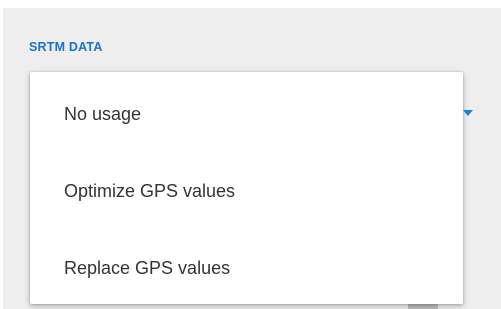 This screenshot has height=309, width=501. Describe the element at coordinates (147, 268) in the screenshot. I see `menu-item-label: Replace GPS values` at that location.